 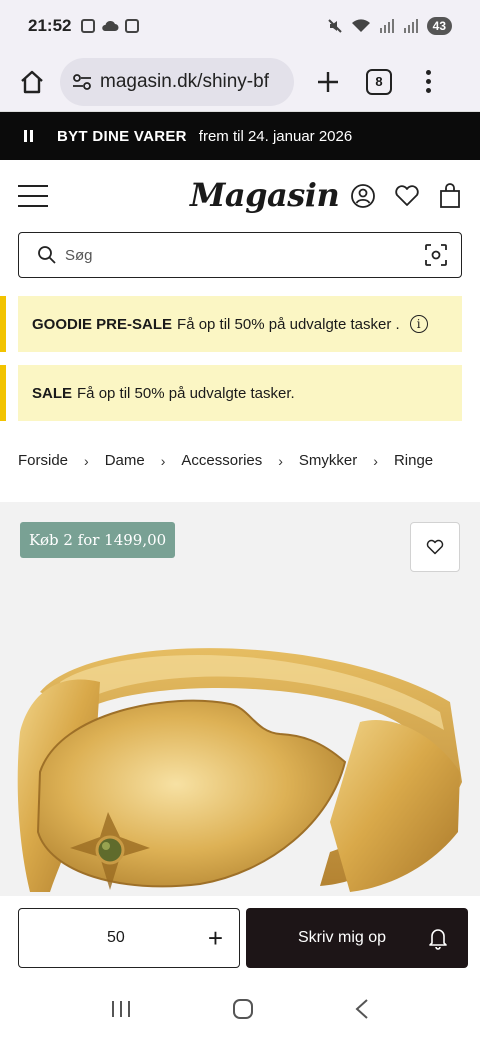 I want to click on wishlist-icon, so click(x=407, y=196).